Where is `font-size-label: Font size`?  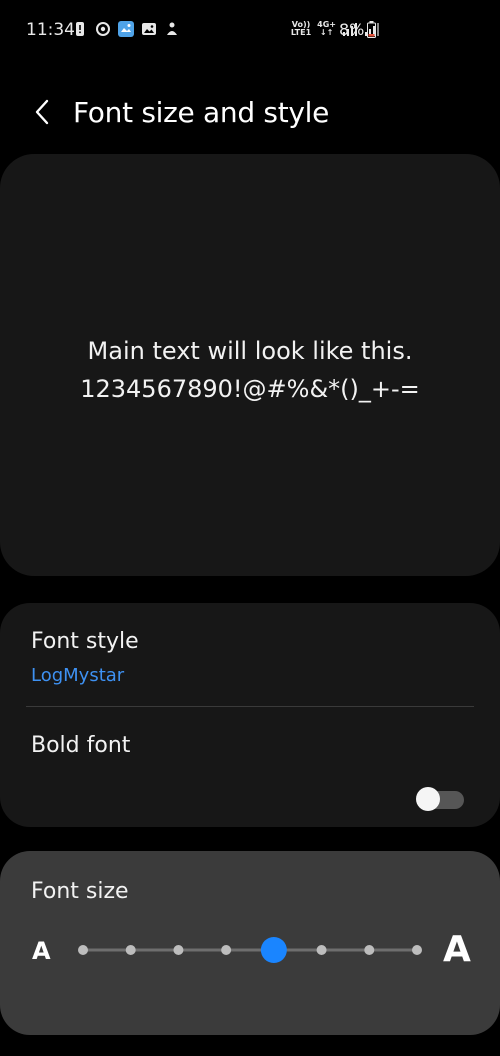
font-size-label: Font size is located at coordinates (80, 891).